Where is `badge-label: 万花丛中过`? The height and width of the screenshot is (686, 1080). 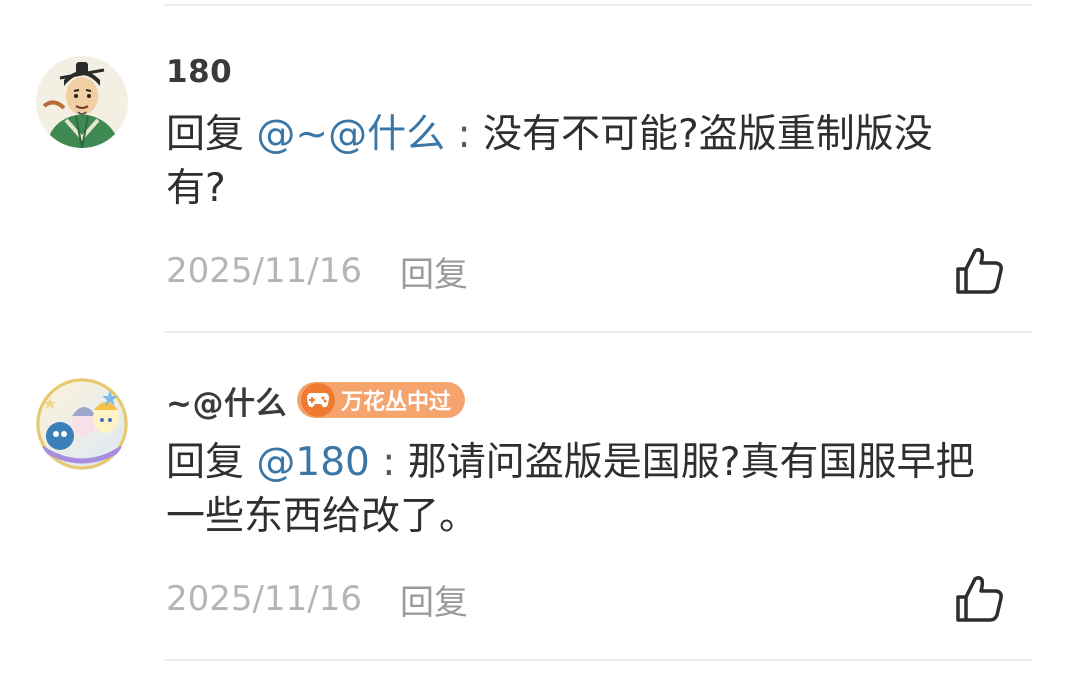
badge-label: 万花丛中过 is located at coordinates (395, 402).